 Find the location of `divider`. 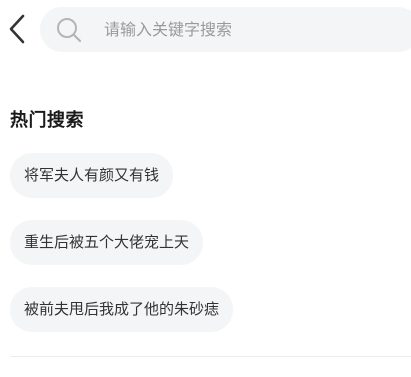

divider is located at coordinates (210, 356).